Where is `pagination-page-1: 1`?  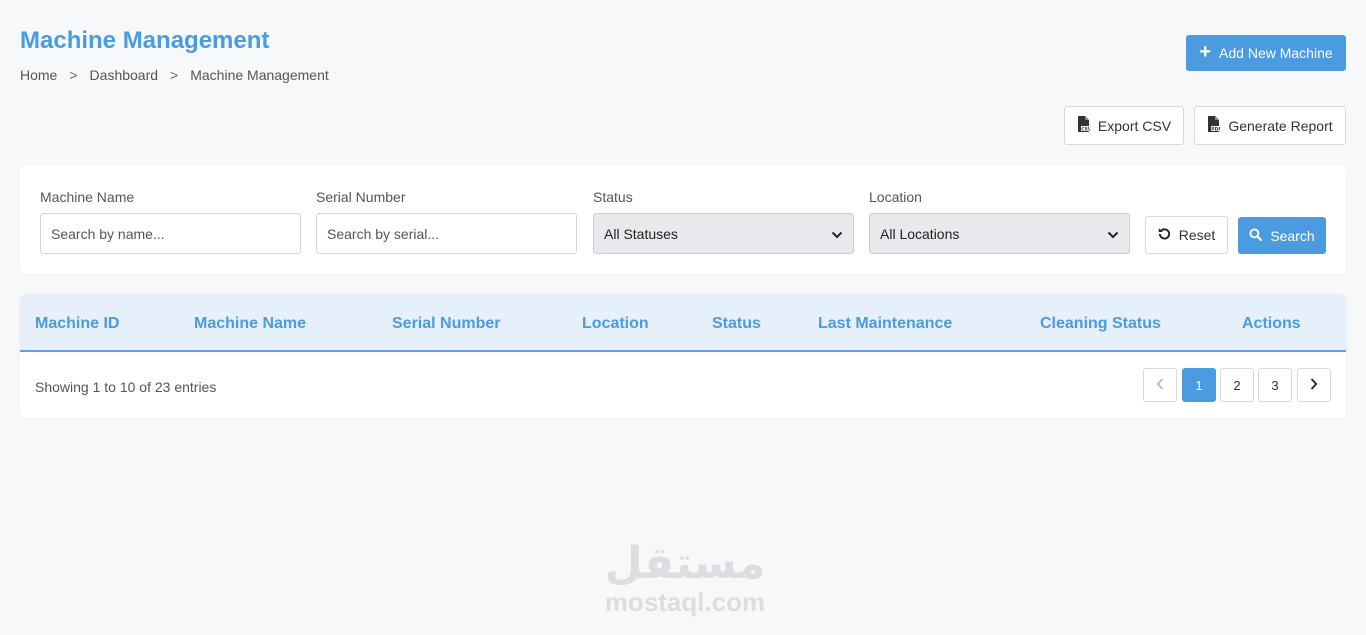 pagination-page-1: 1 is located at coordinates (1199, 385).